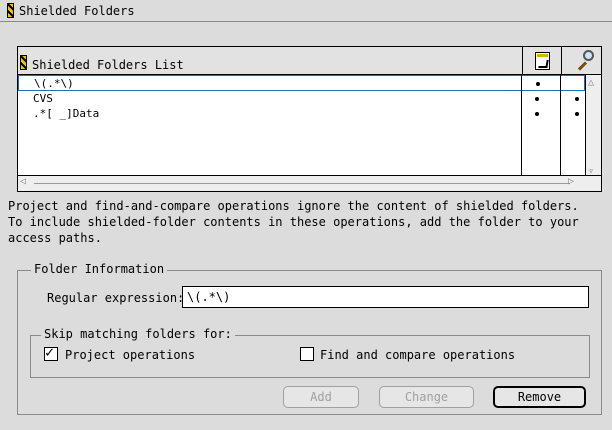 The width and height of the screenshot is (612, 430). I want to click on folder-pattern: .*[ _]Data, so click(66, 113).